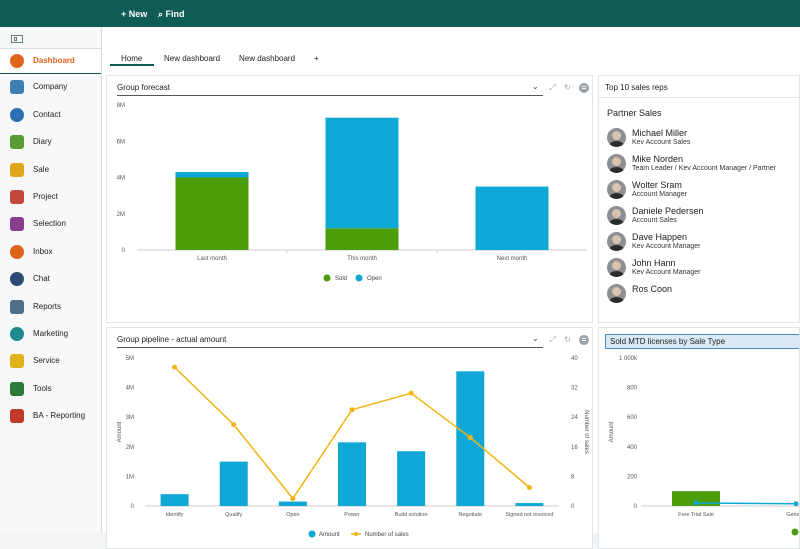  What do you see at coordinates (17, 361) in the screenshot?
I see `service-icon` at bounding box center [17, 361].